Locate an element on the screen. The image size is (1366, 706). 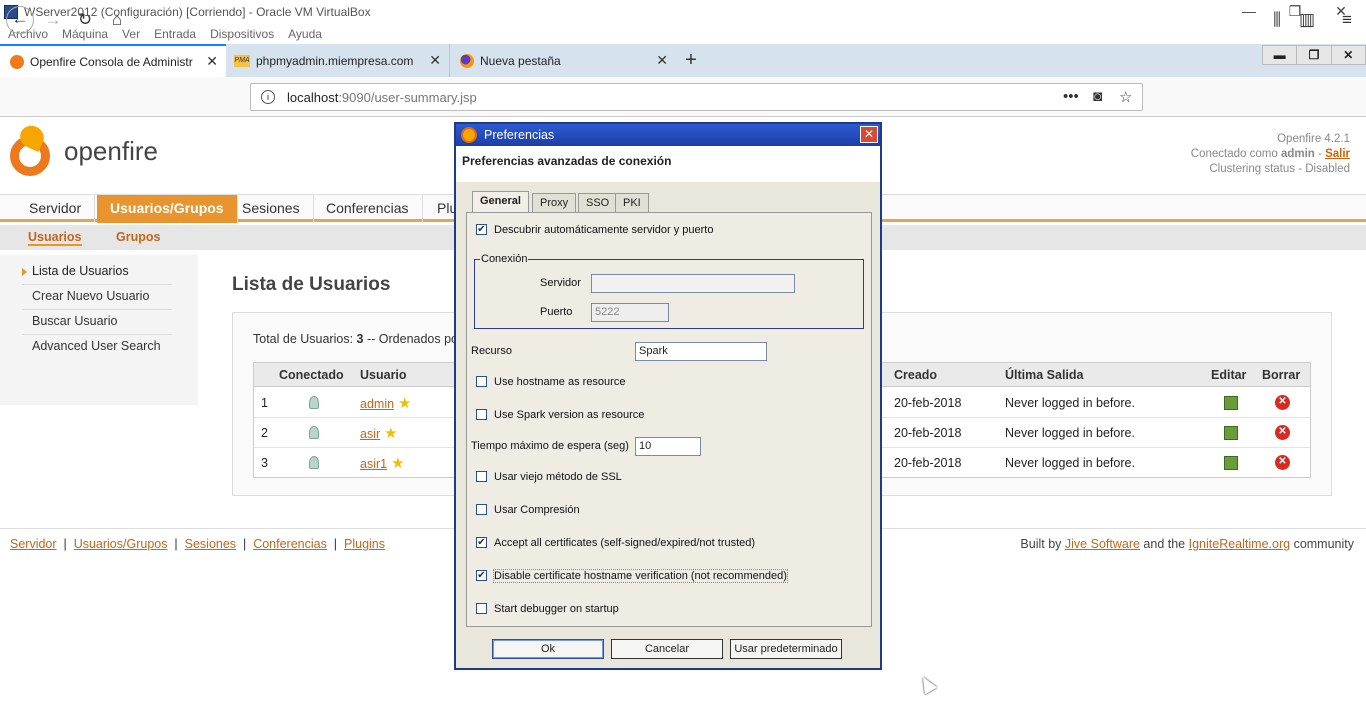
logout-link: Salir is located at coordinates (1337, 154).